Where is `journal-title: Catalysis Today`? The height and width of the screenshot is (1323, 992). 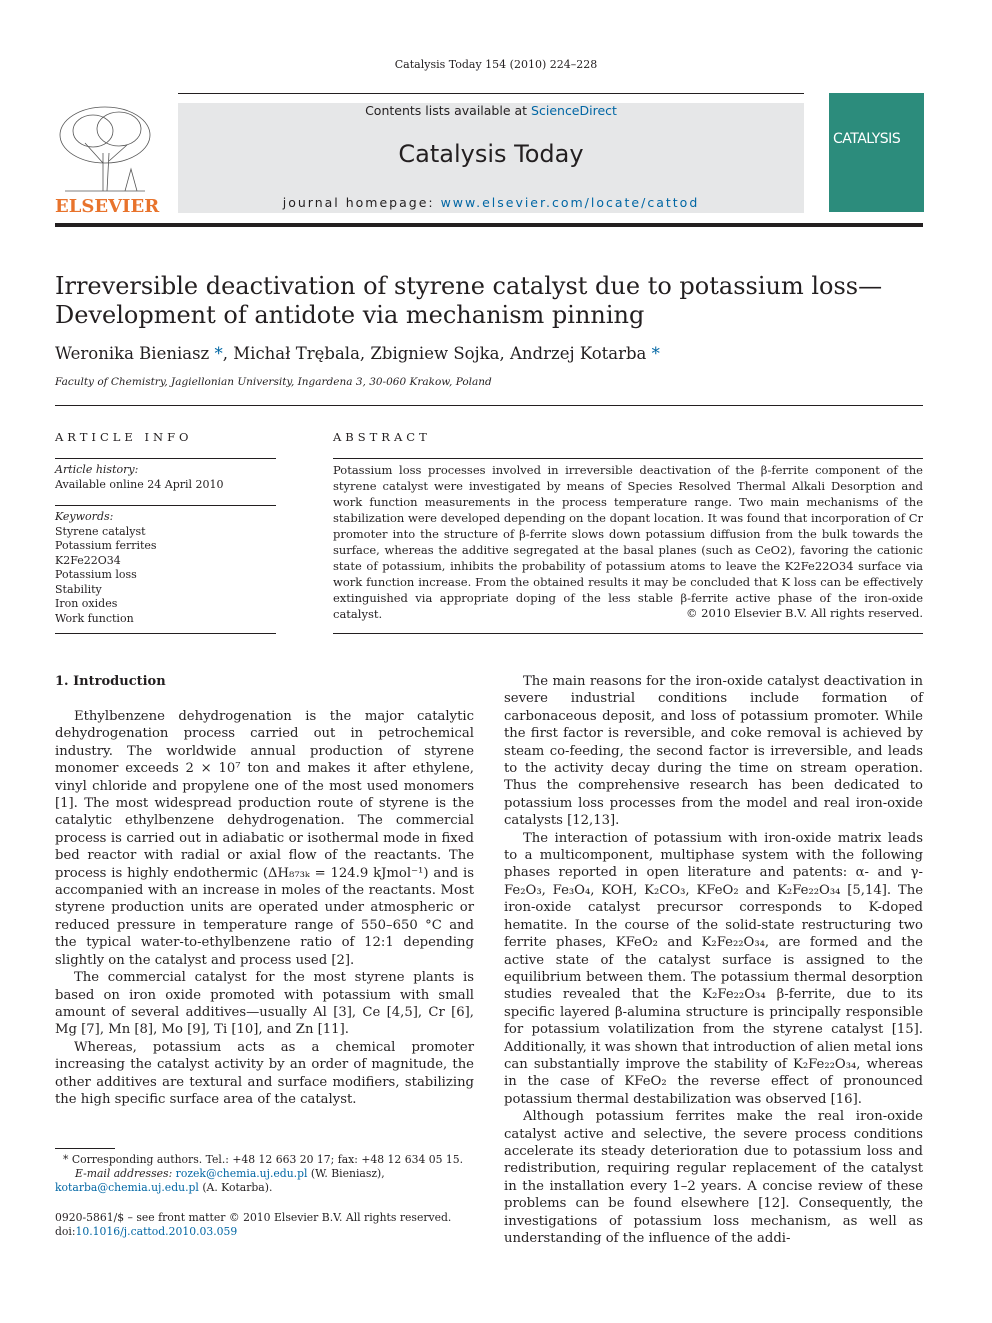
journal-title: Catalysis Today is located at coordinates (491, 154).